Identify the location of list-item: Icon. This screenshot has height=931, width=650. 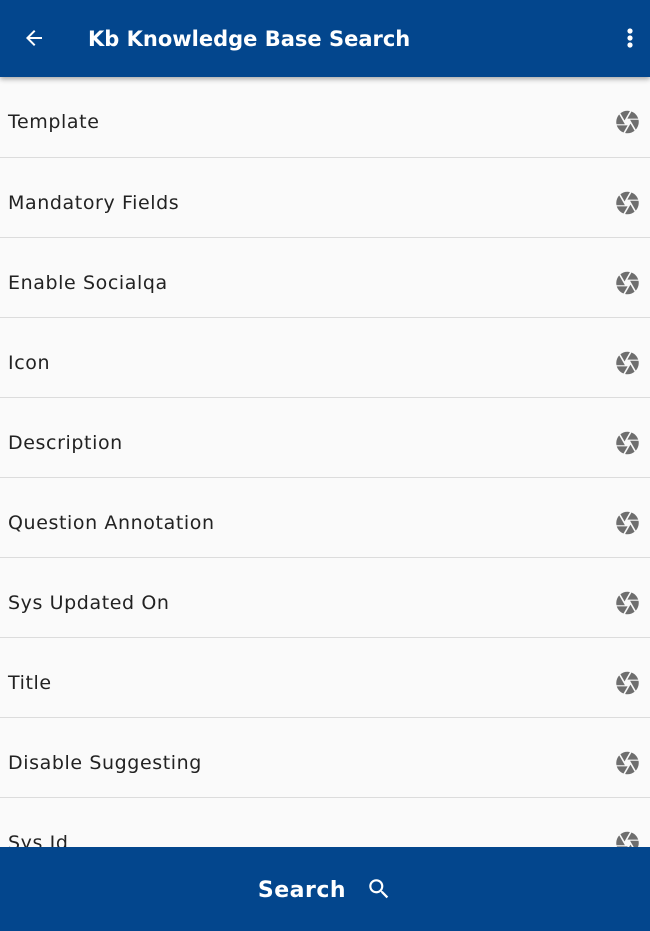
(325, 358).